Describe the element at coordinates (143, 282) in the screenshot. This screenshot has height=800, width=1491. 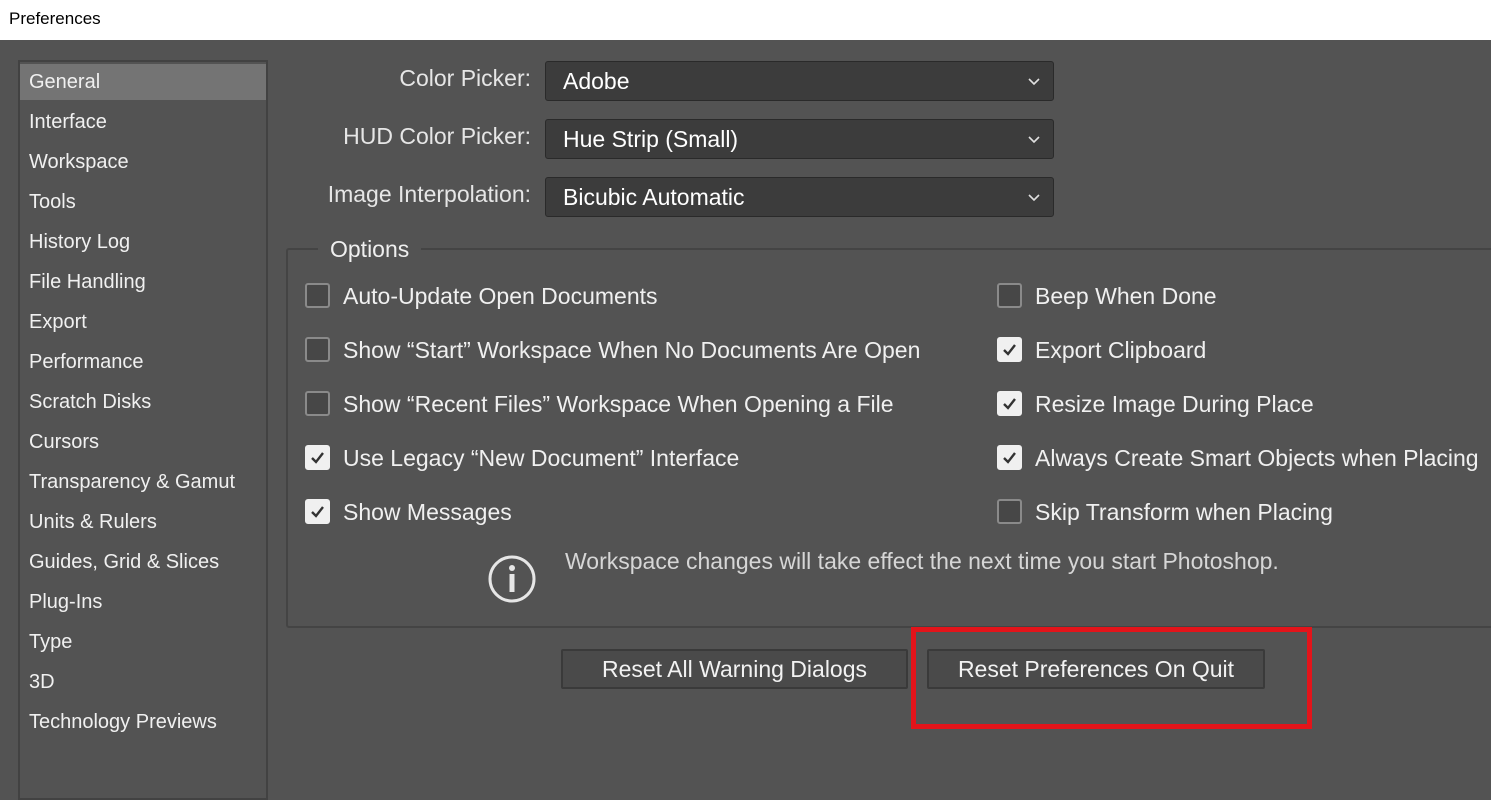
I see `sidebar-item-file-handling: File Handling` at that location.